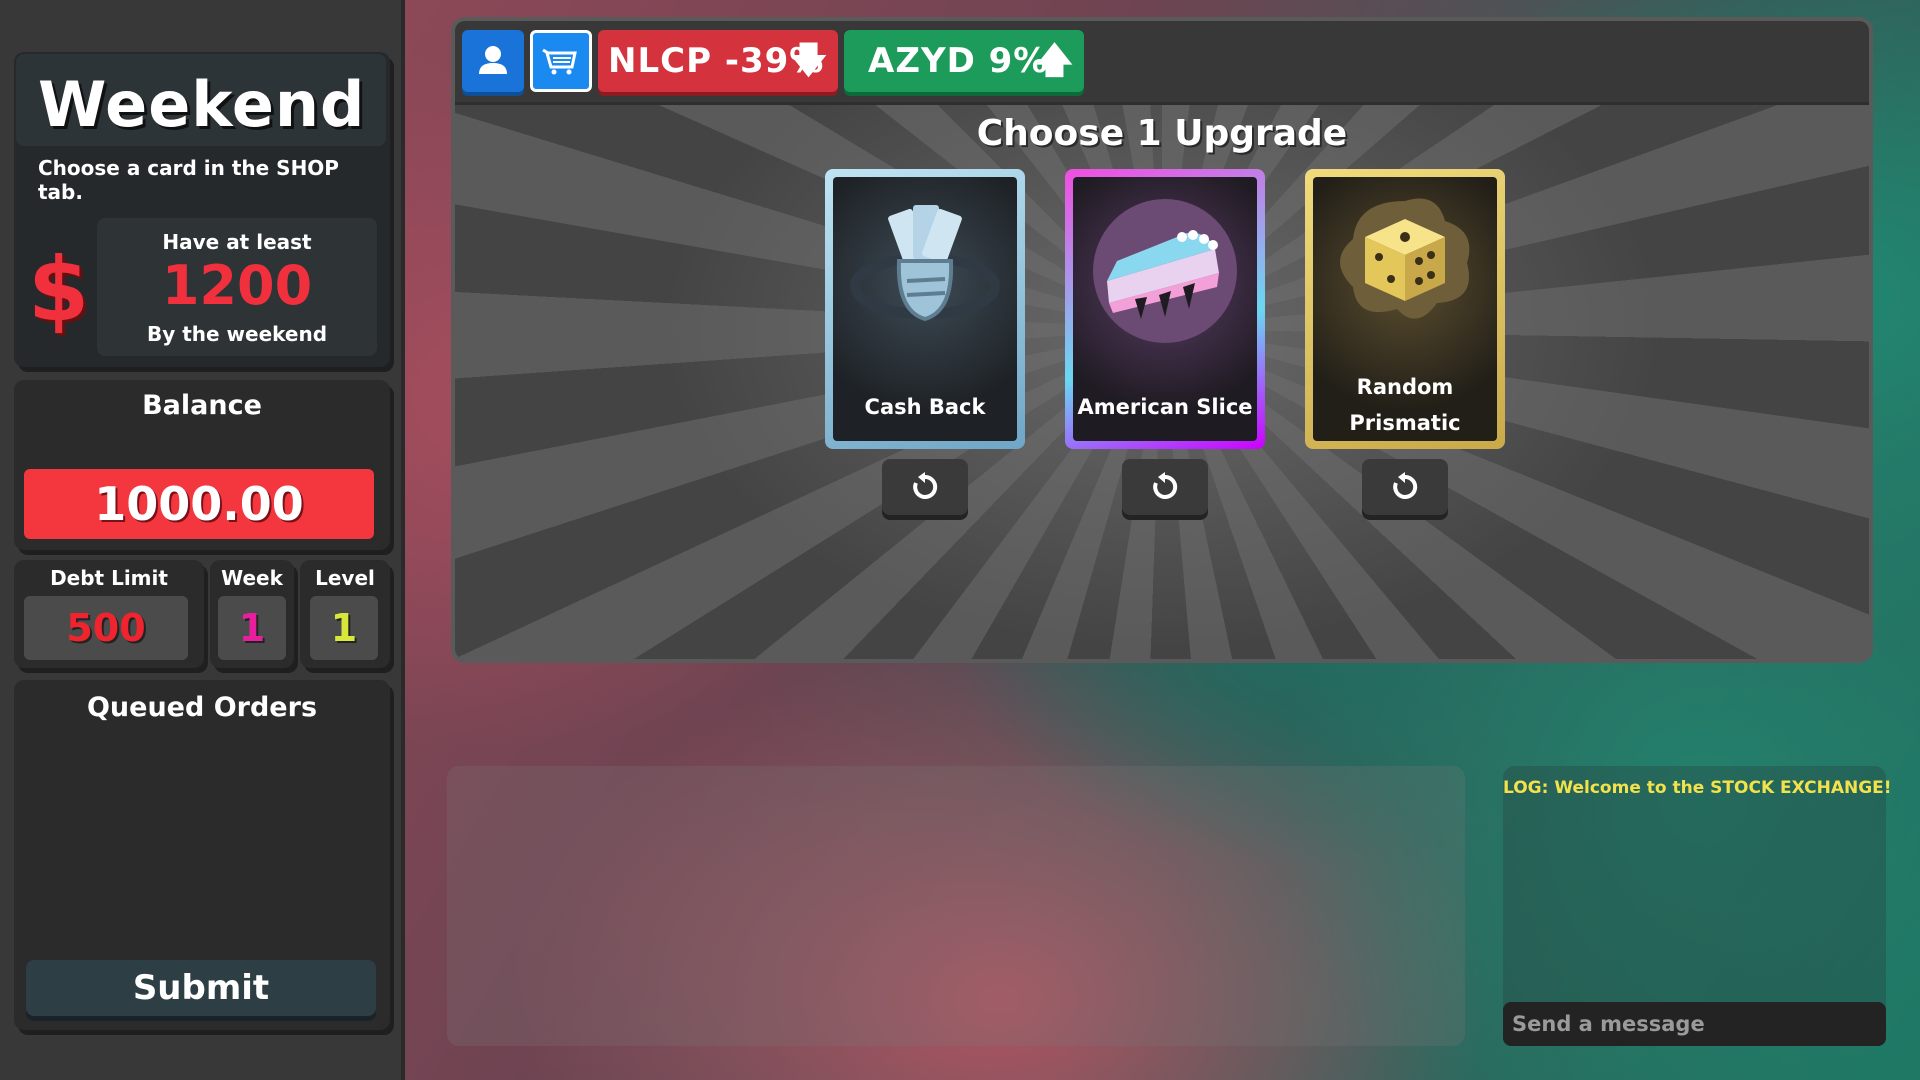 The image size is (1920, 1080). Describe the element at coordinates (237, 242) in the screenshot. I see `goal-line1: Have at least` at that location.